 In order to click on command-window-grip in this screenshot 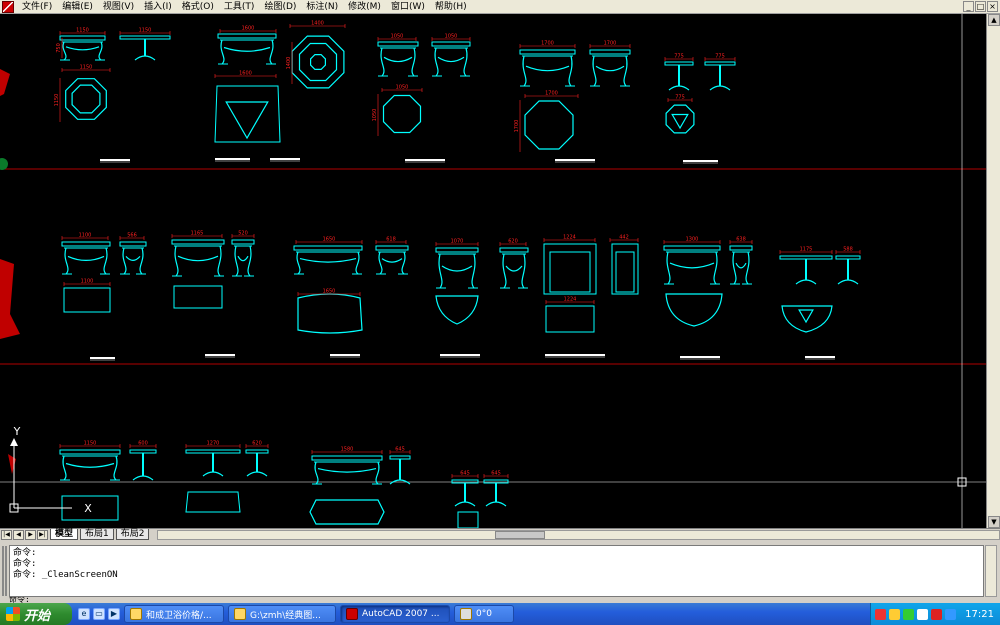, I will do `click(4, 571)`.